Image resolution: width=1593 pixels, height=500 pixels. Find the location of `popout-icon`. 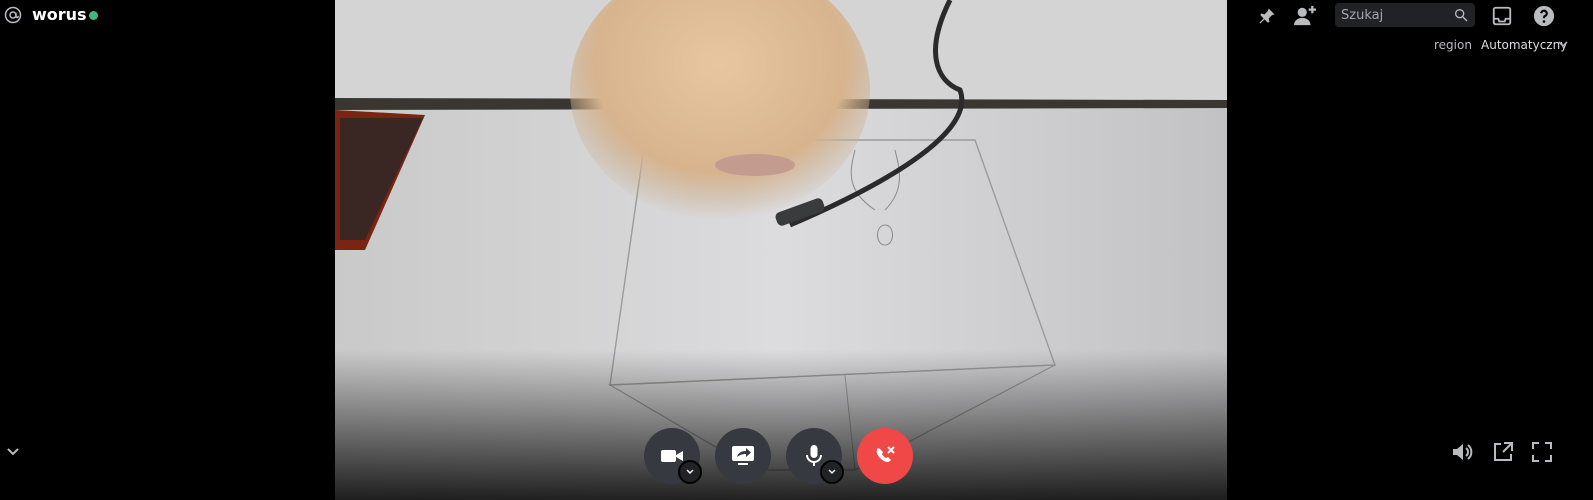

popout-icon is located at coordinates (1503, 451).